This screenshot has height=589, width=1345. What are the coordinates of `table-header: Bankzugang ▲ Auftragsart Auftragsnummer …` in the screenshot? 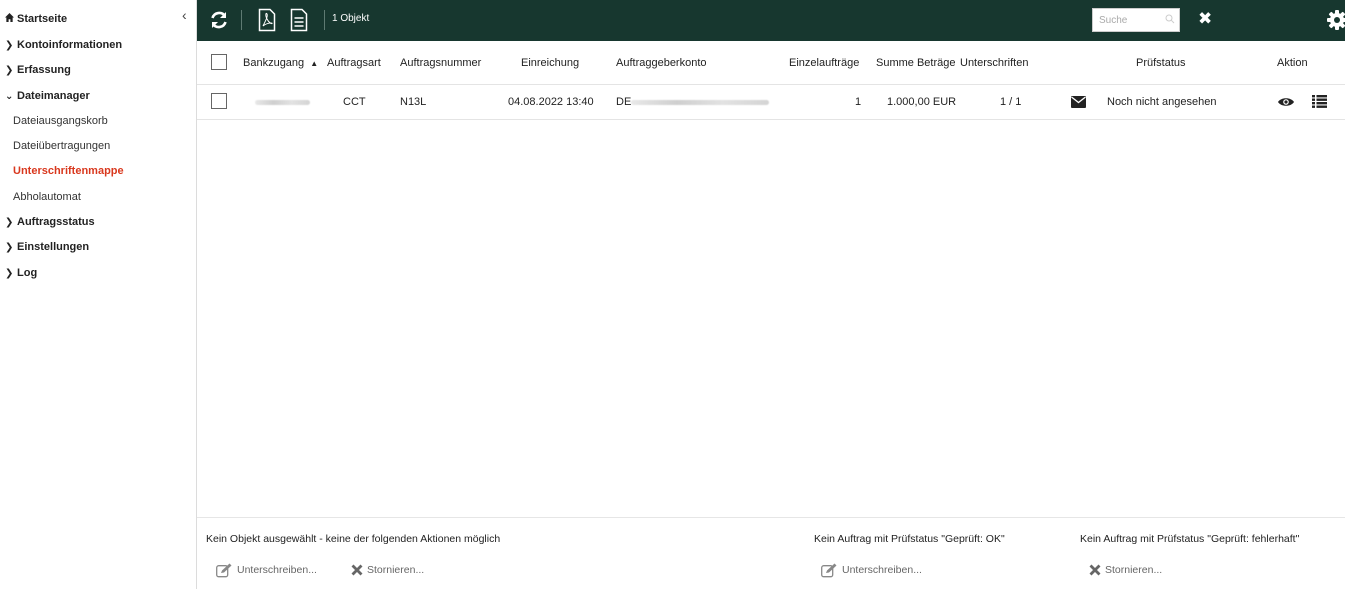 It's located at (771, 63).